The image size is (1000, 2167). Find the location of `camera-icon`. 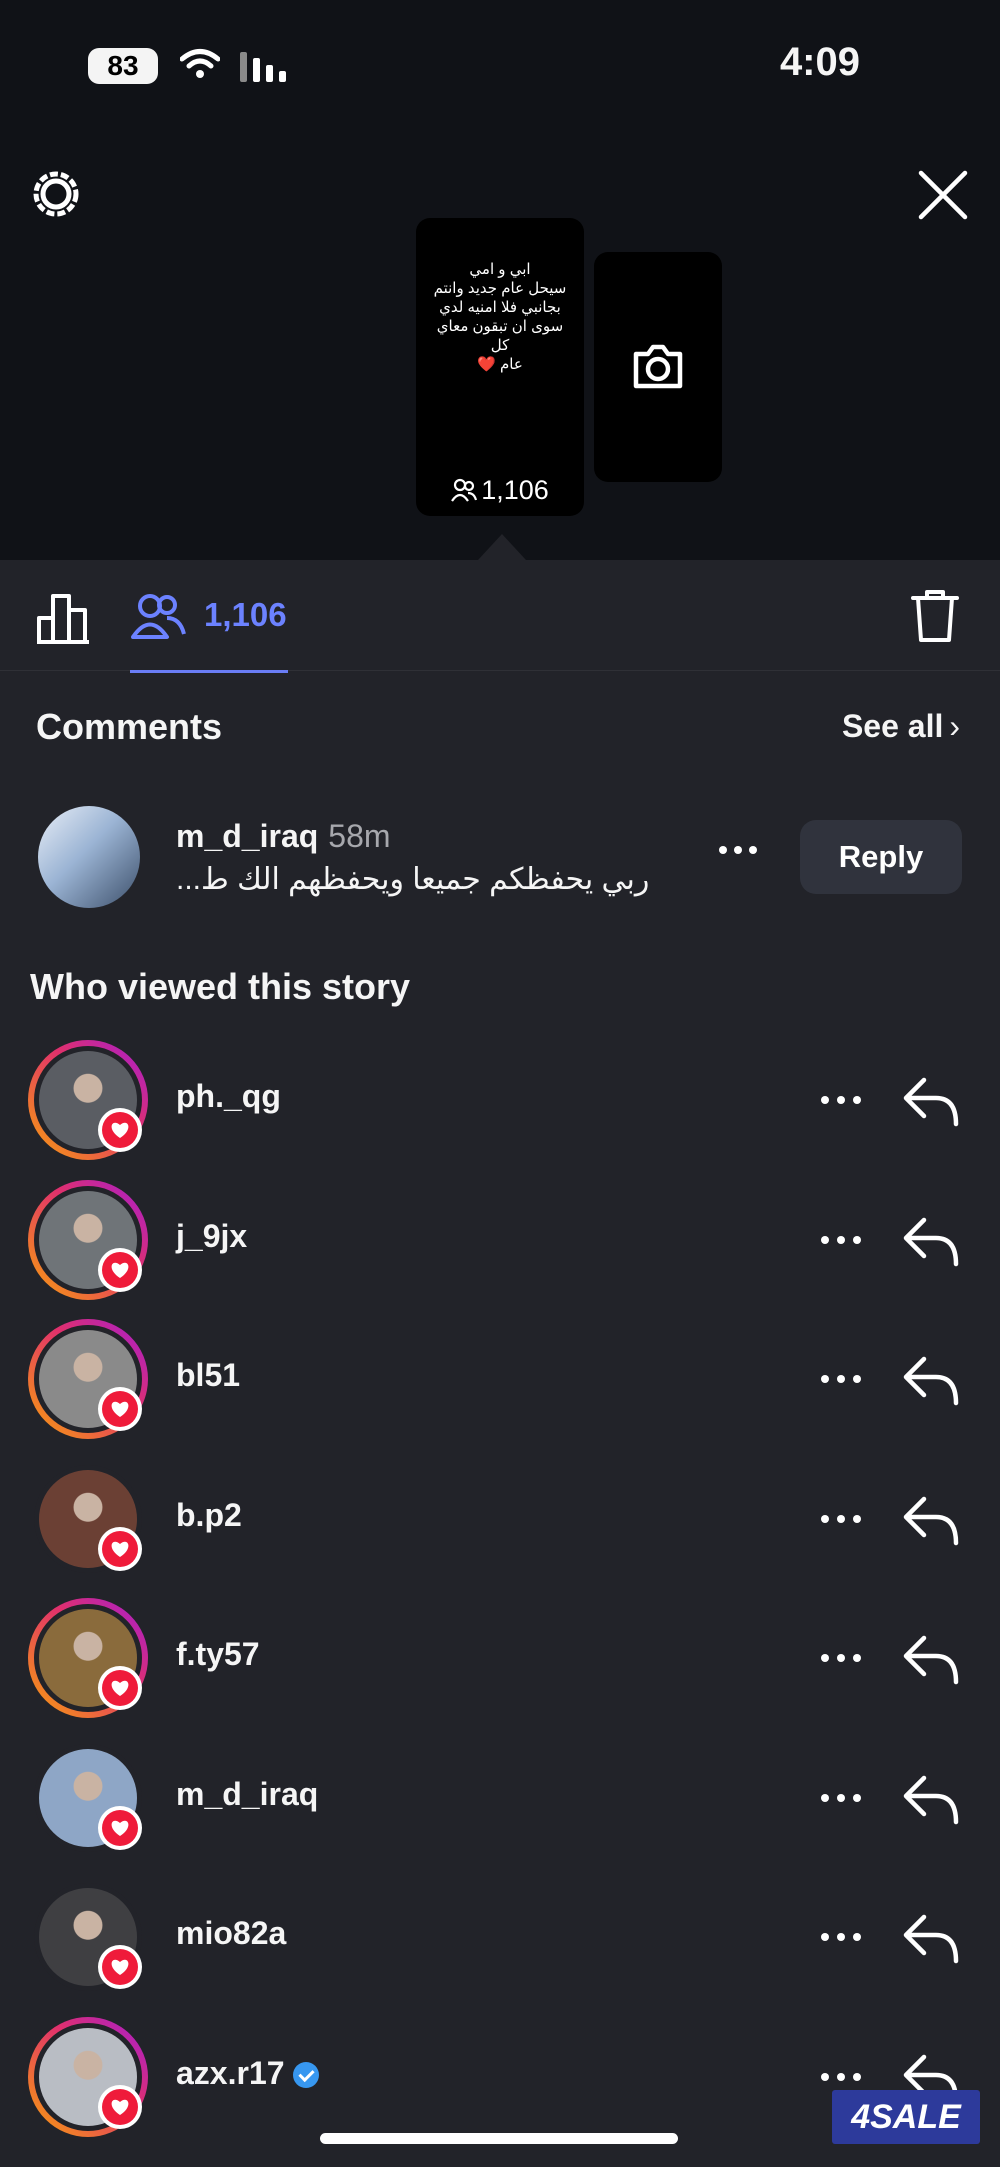

camera-icon is located at coordinates (658, 366).